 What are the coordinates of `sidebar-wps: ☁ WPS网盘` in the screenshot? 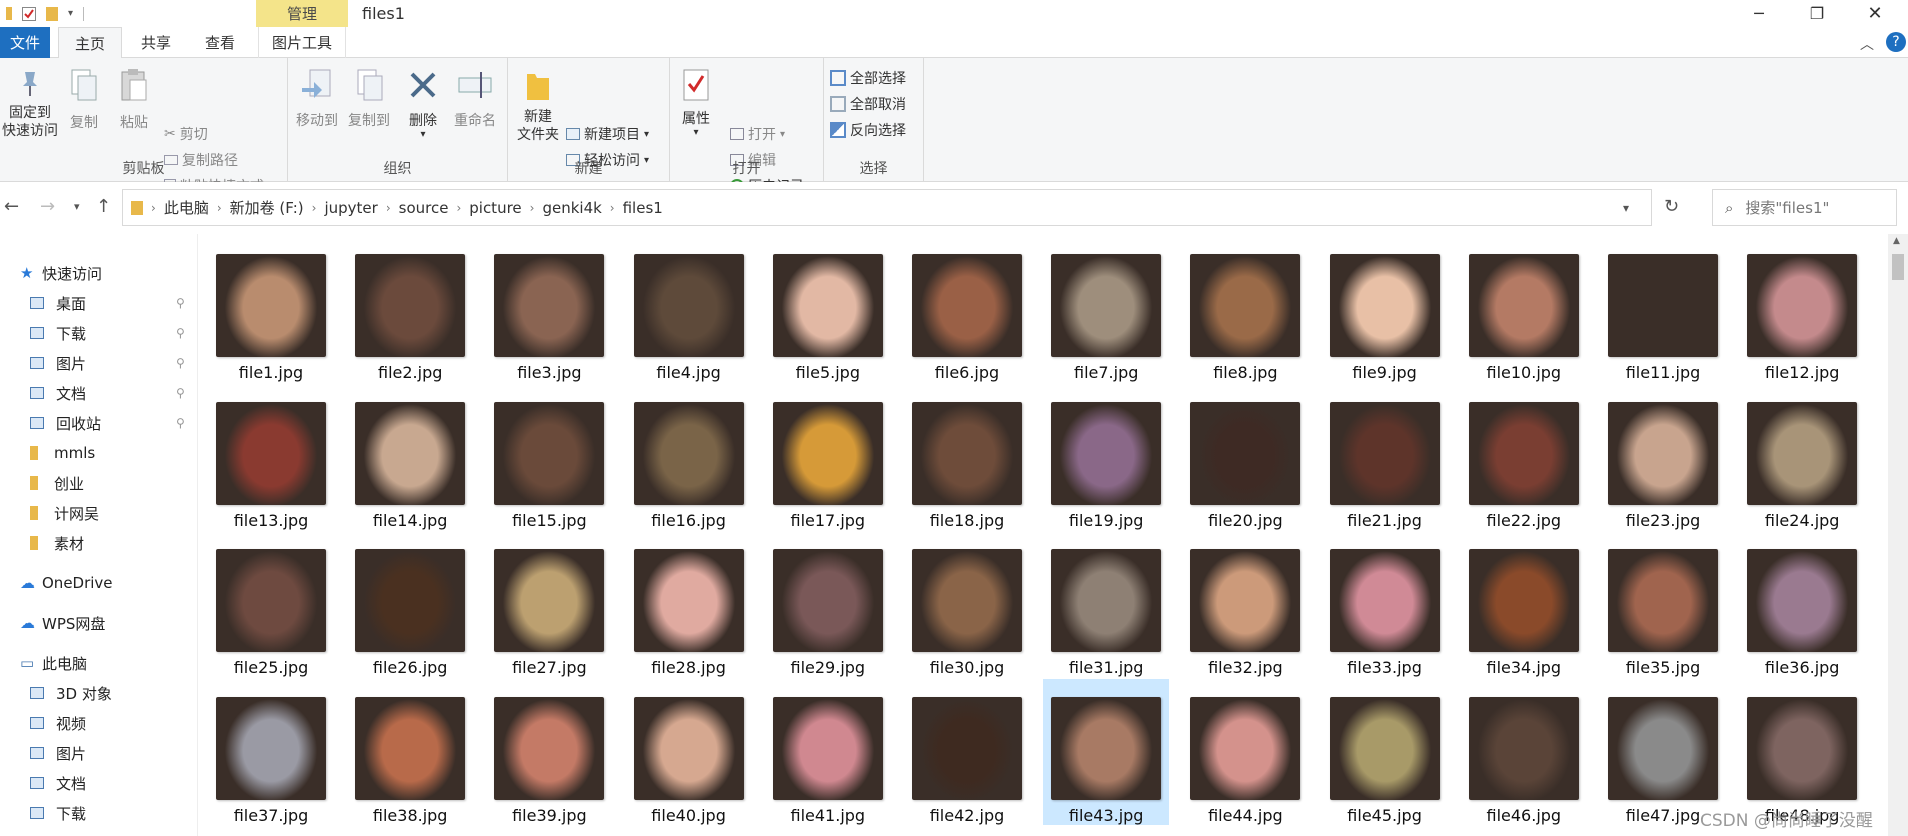 It's located at (98, 623).